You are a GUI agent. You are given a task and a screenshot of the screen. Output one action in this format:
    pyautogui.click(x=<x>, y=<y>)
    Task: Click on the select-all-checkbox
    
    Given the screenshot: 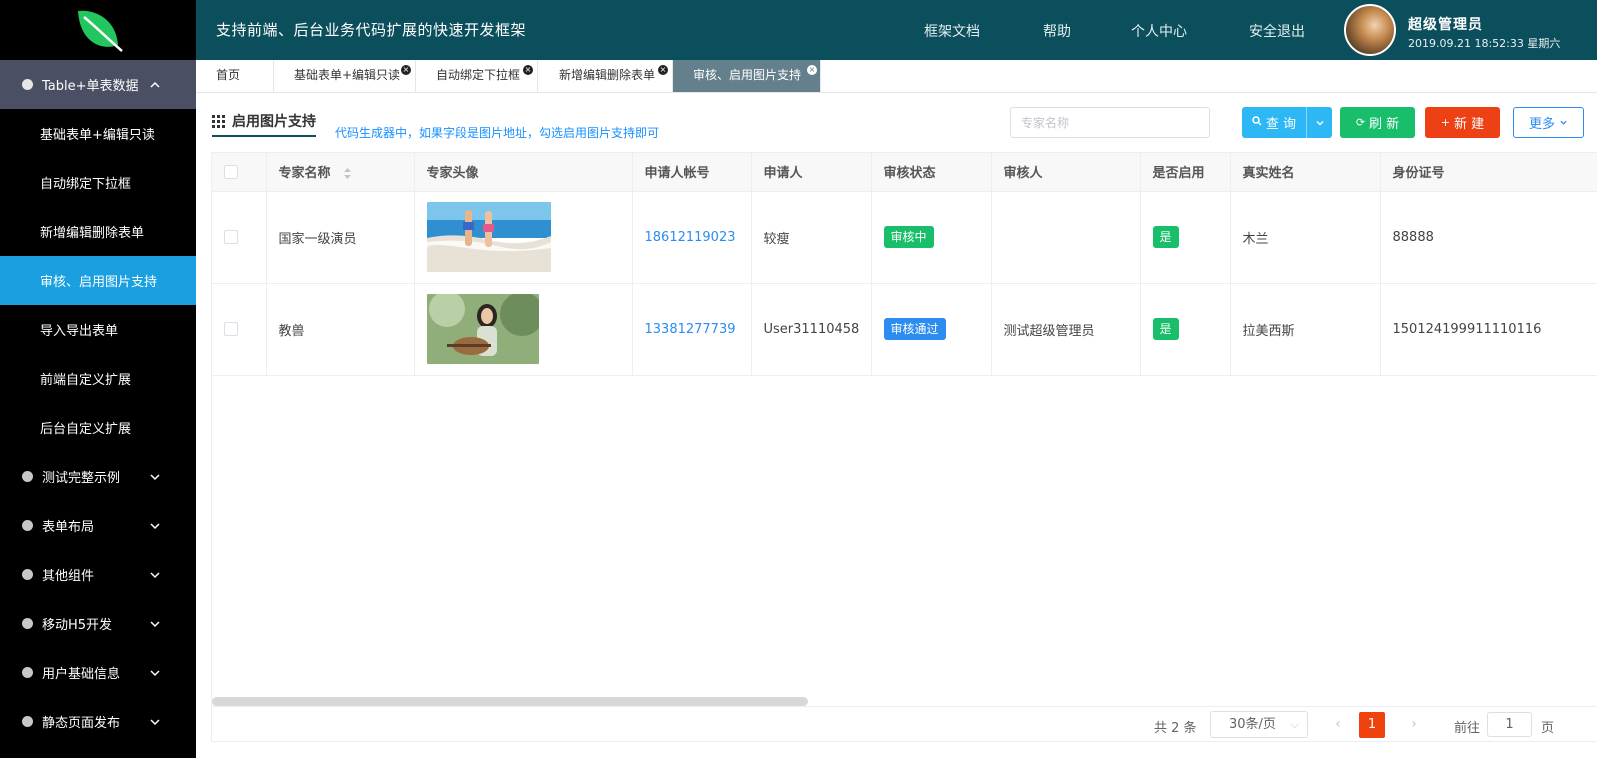 What is the action you would take?
    pyautogui.click(x=231, y=171)
    